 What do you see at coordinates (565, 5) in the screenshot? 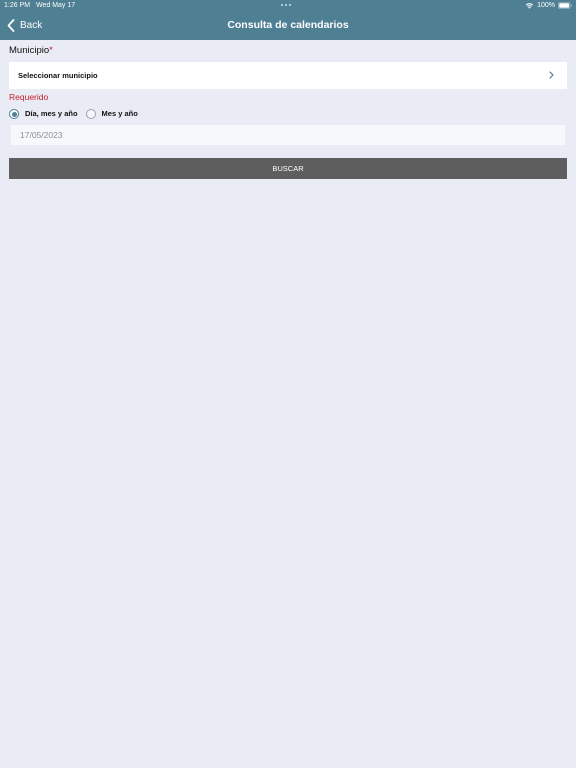
I see `battery-icon` at bounding box center [565, 5].